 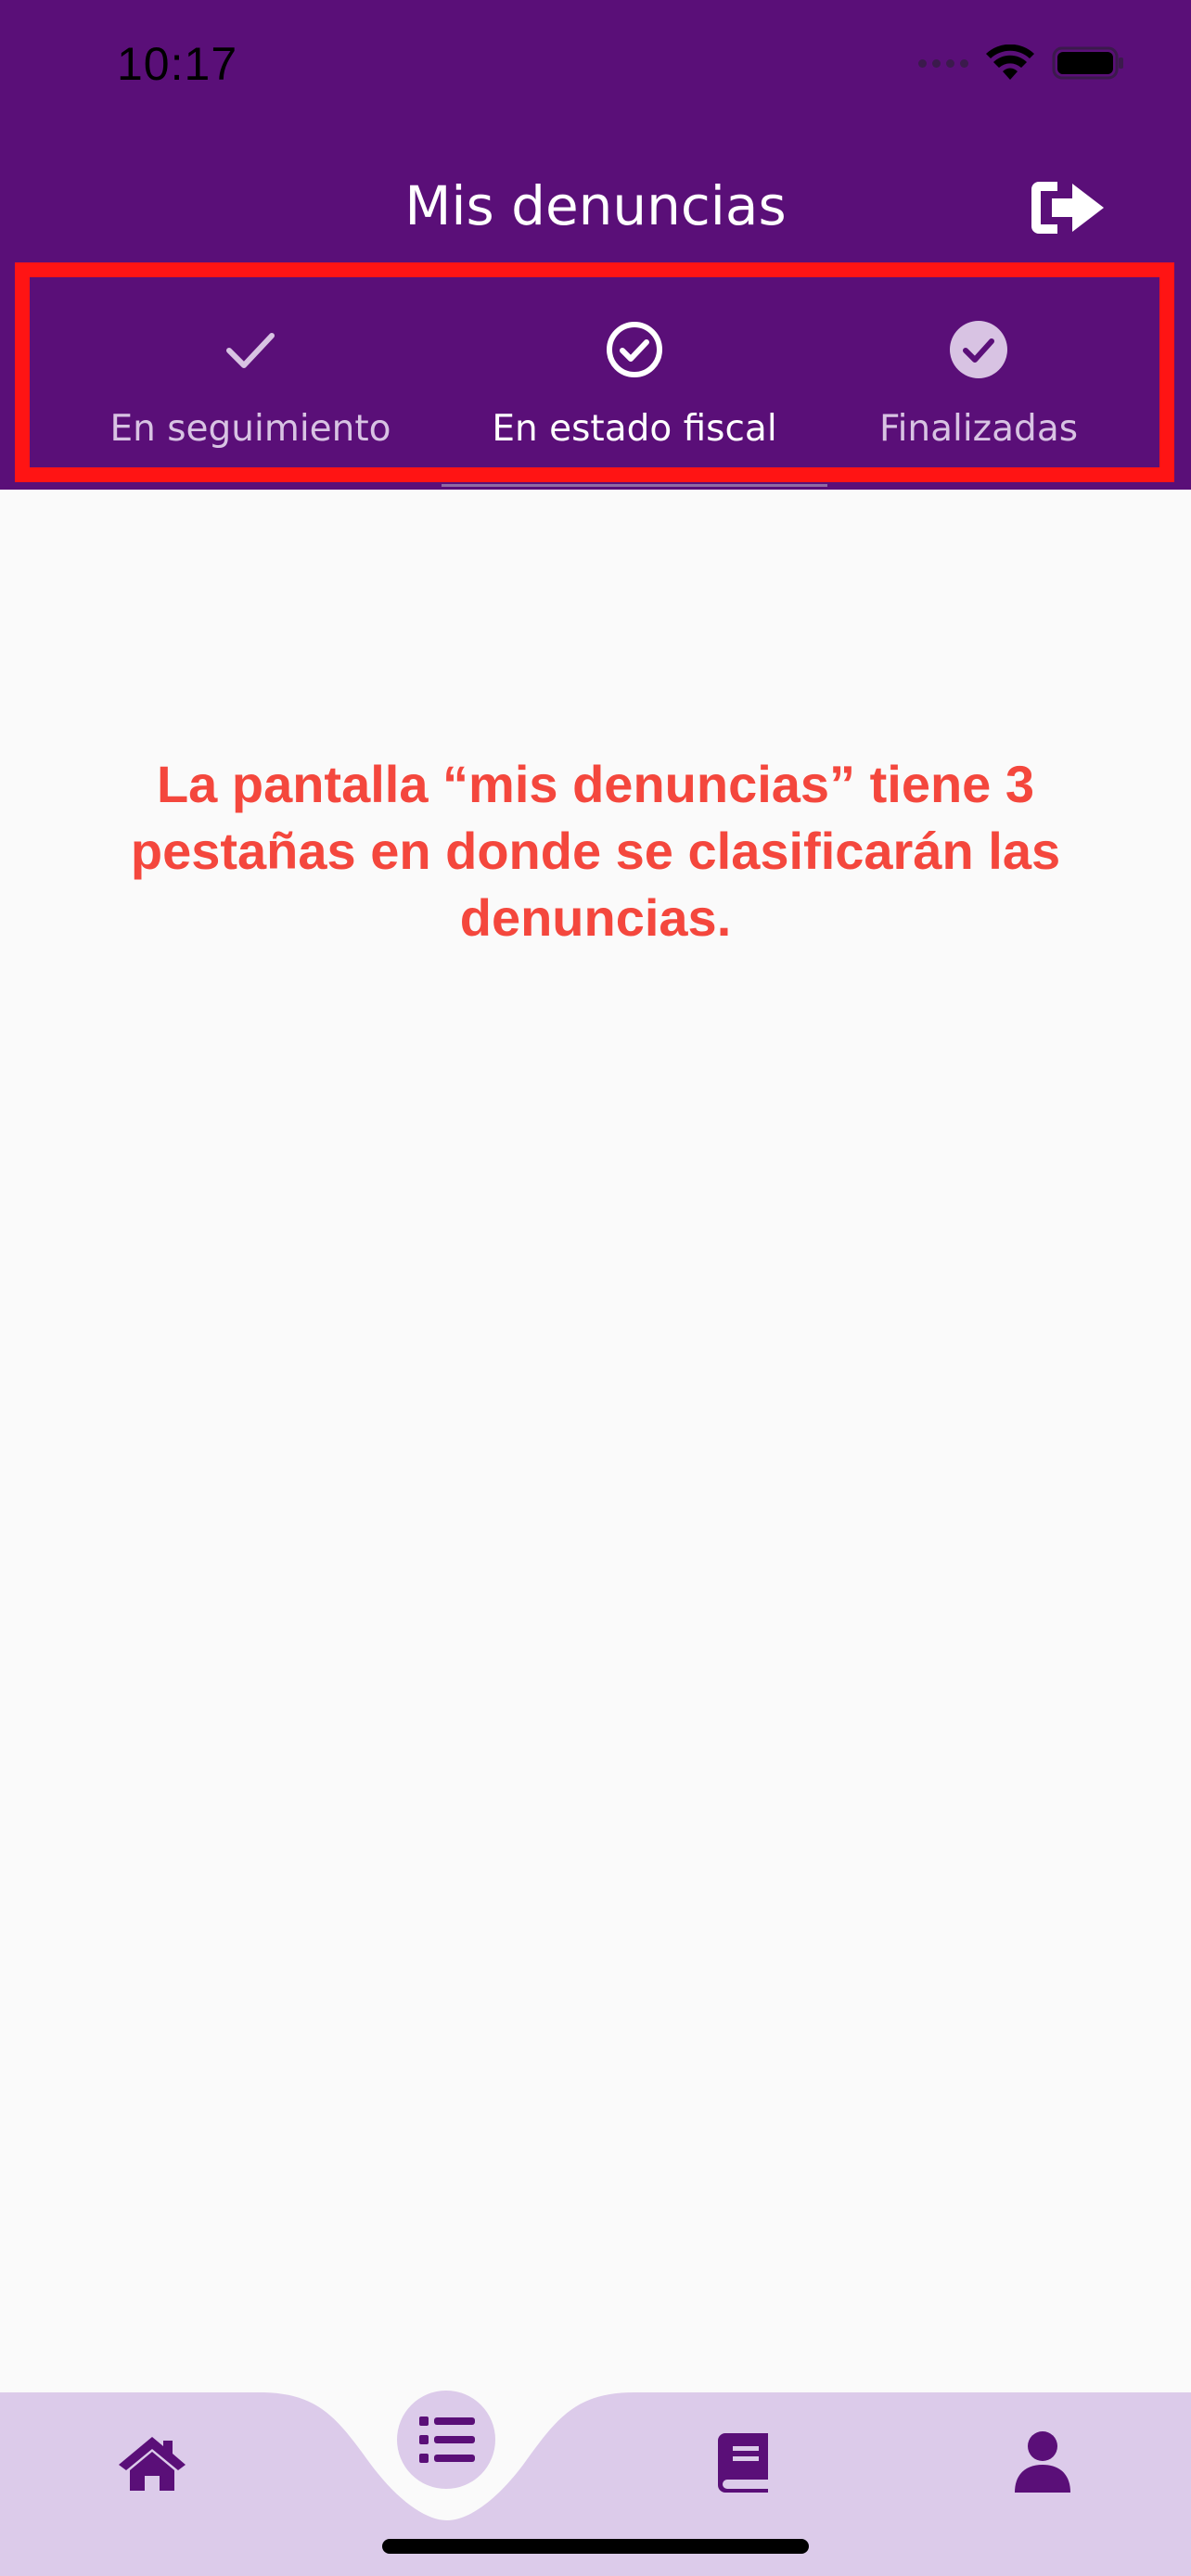 I want to click on list-tab-button, so click(x=446, y=2440).